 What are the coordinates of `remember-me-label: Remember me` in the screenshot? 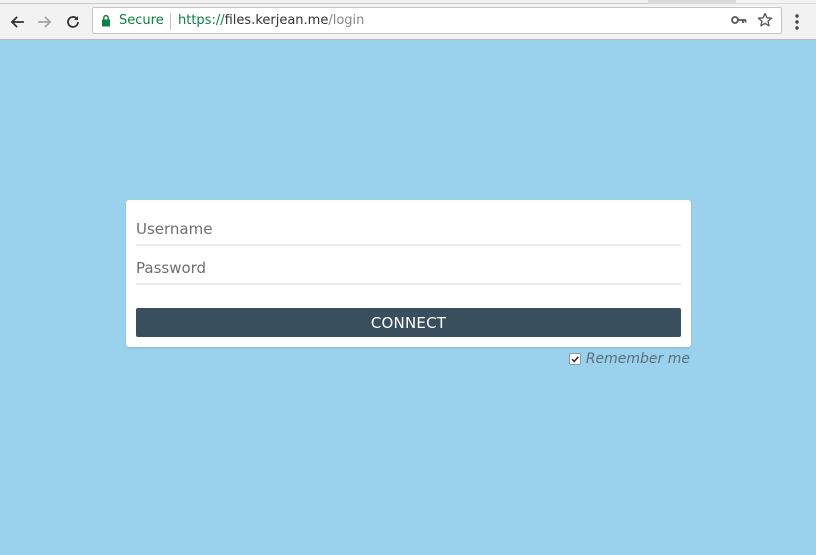 It's located at (638, 359).